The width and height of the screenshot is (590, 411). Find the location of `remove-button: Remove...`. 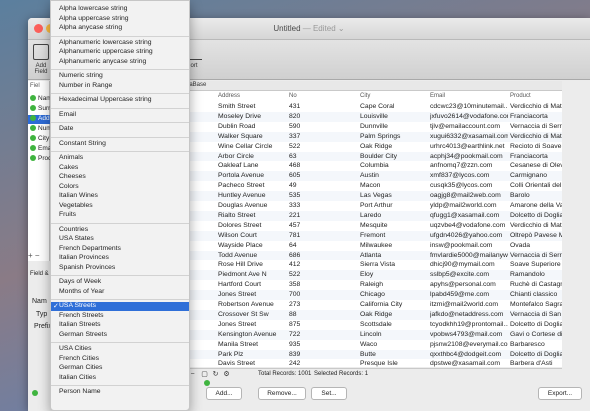

remove-button: Remove... is located at coordinates (282, 393).